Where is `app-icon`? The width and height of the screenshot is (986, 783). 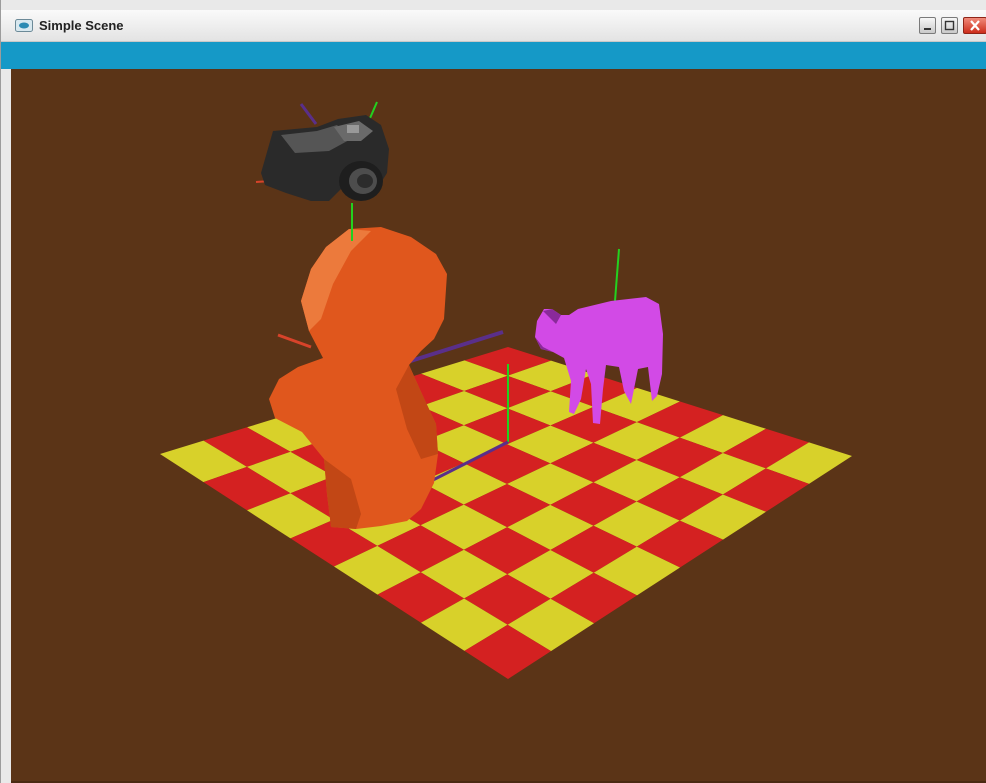 app-icon is located at coordinates (24, 25).